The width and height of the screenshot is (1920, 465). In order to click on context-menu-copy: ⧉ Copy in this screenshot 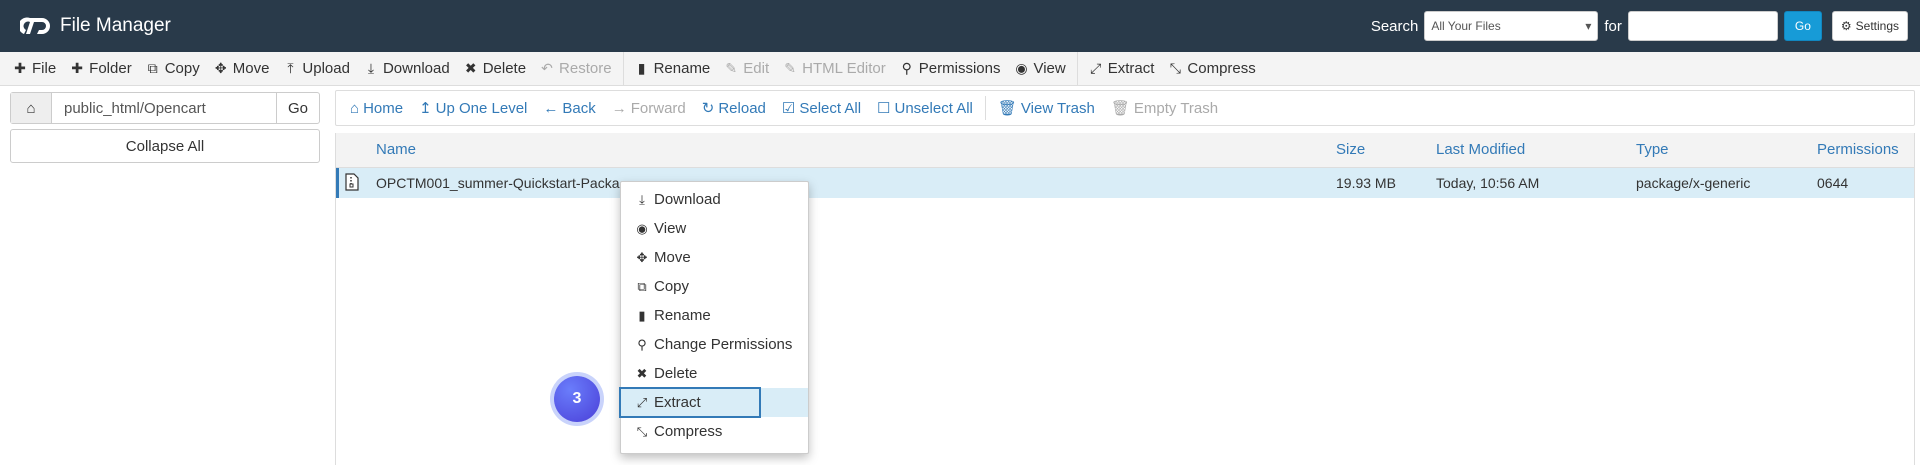, I will do `click(714, 286)`.